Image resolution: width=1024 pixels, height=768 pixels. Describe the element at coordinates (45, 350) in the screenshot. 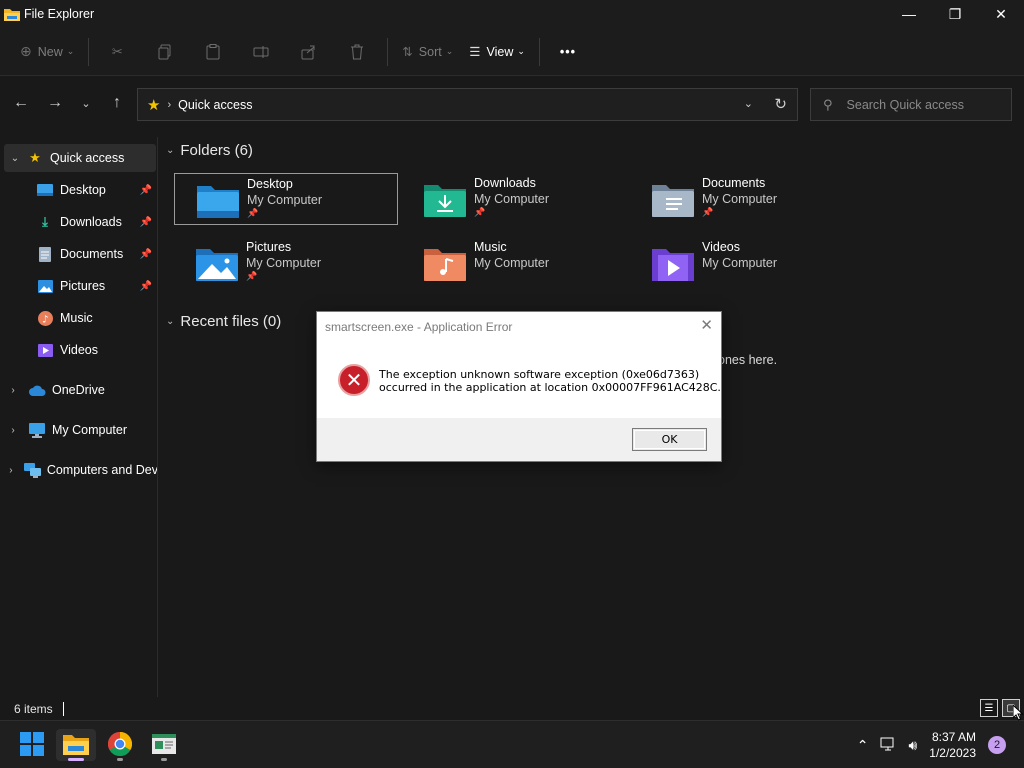

I see `video-icon` at that location.